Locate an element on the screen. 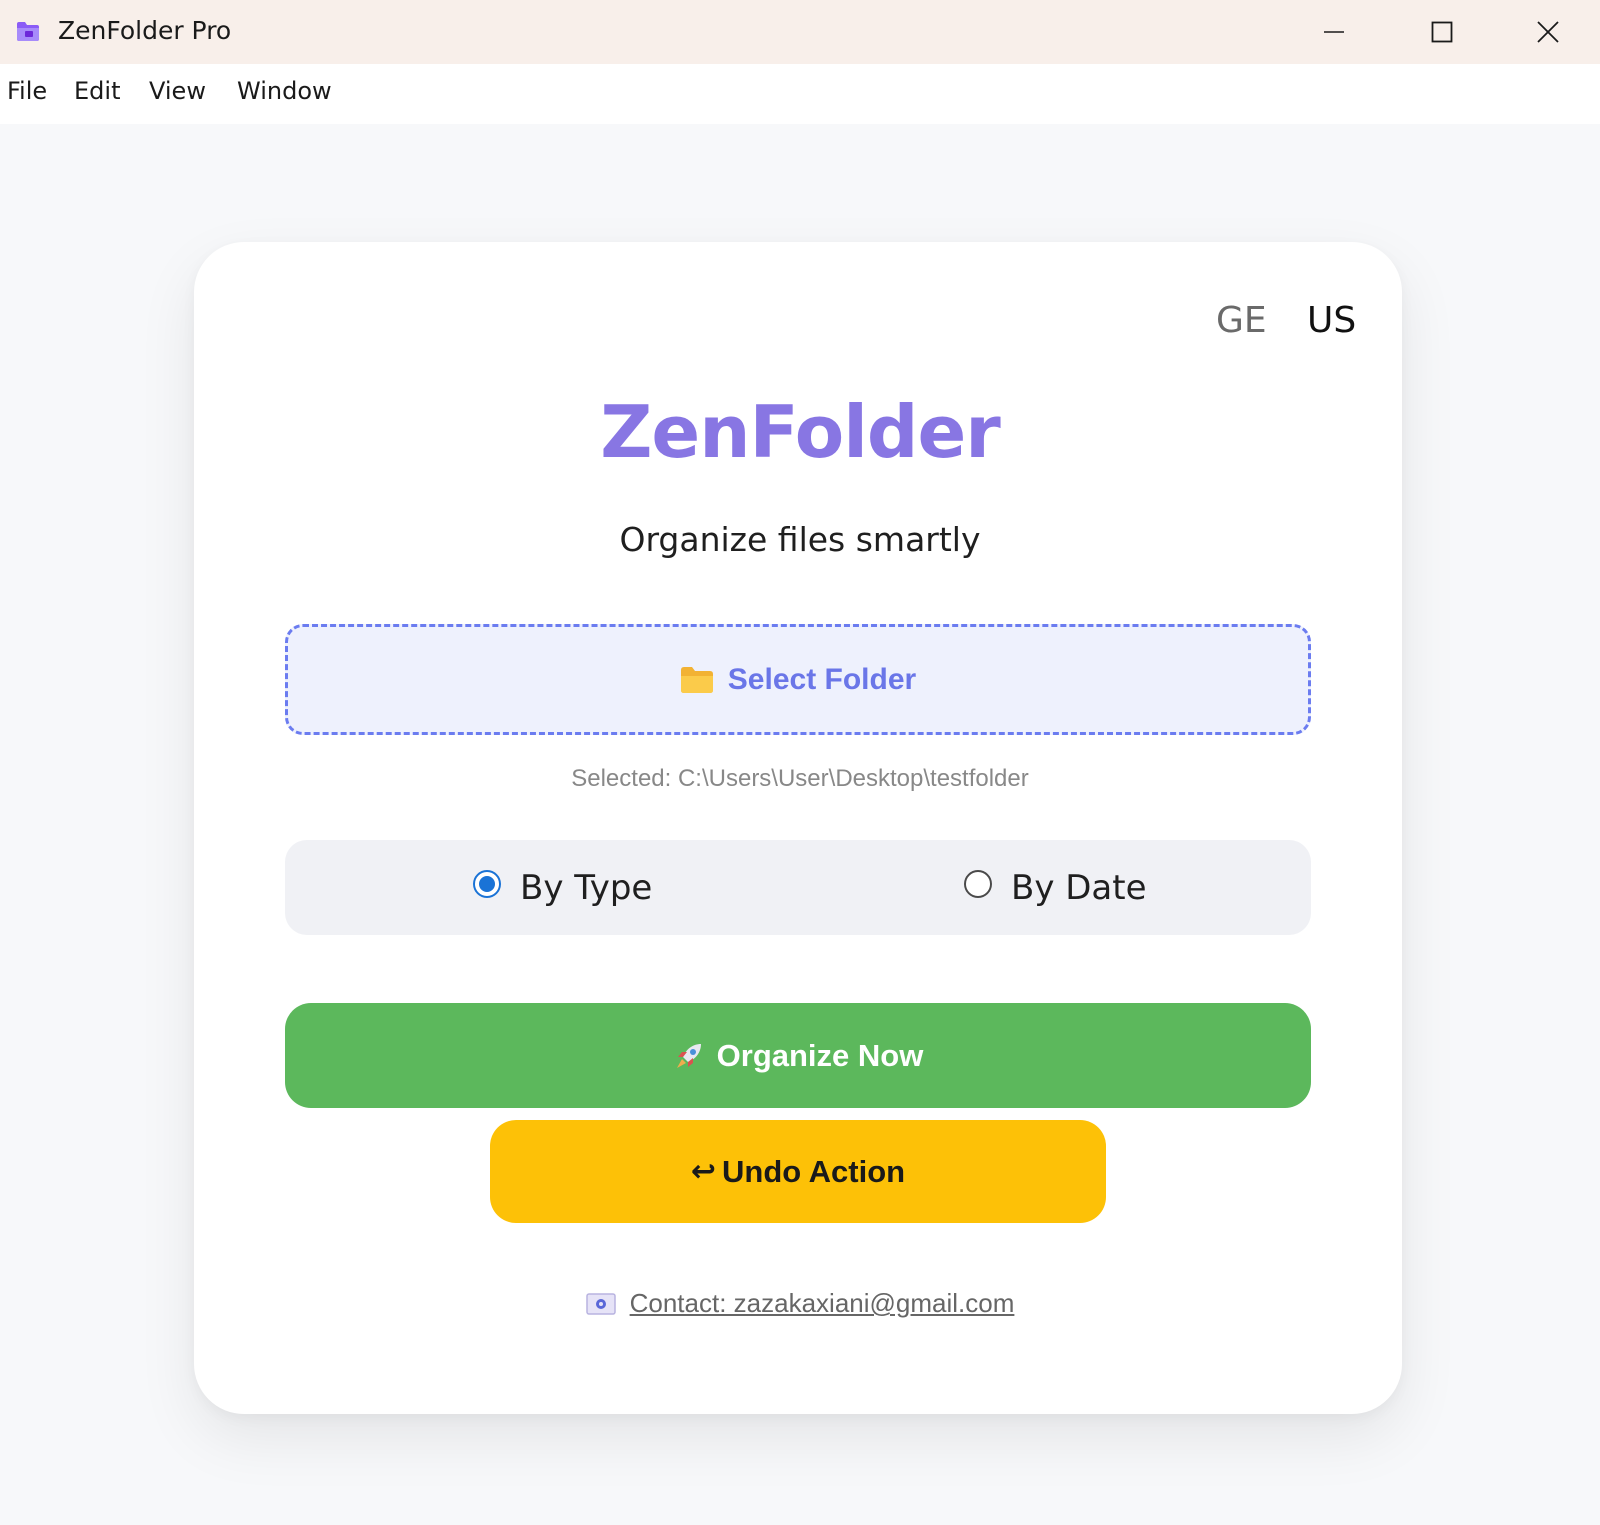 The width and height of the screenshot is (1600, 1525). menu-view: View is located at coordinates (177, 91).